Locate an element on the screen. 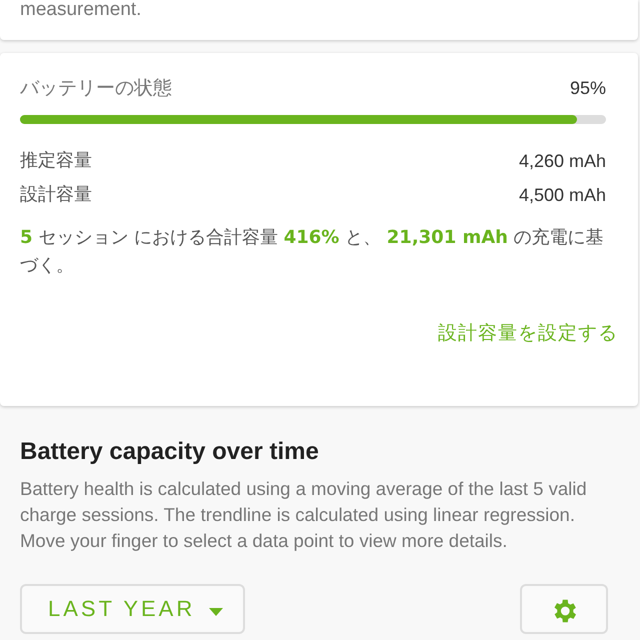  set-design-capacity-button: 設計容量を設定する is located at coordinates (528, 333).